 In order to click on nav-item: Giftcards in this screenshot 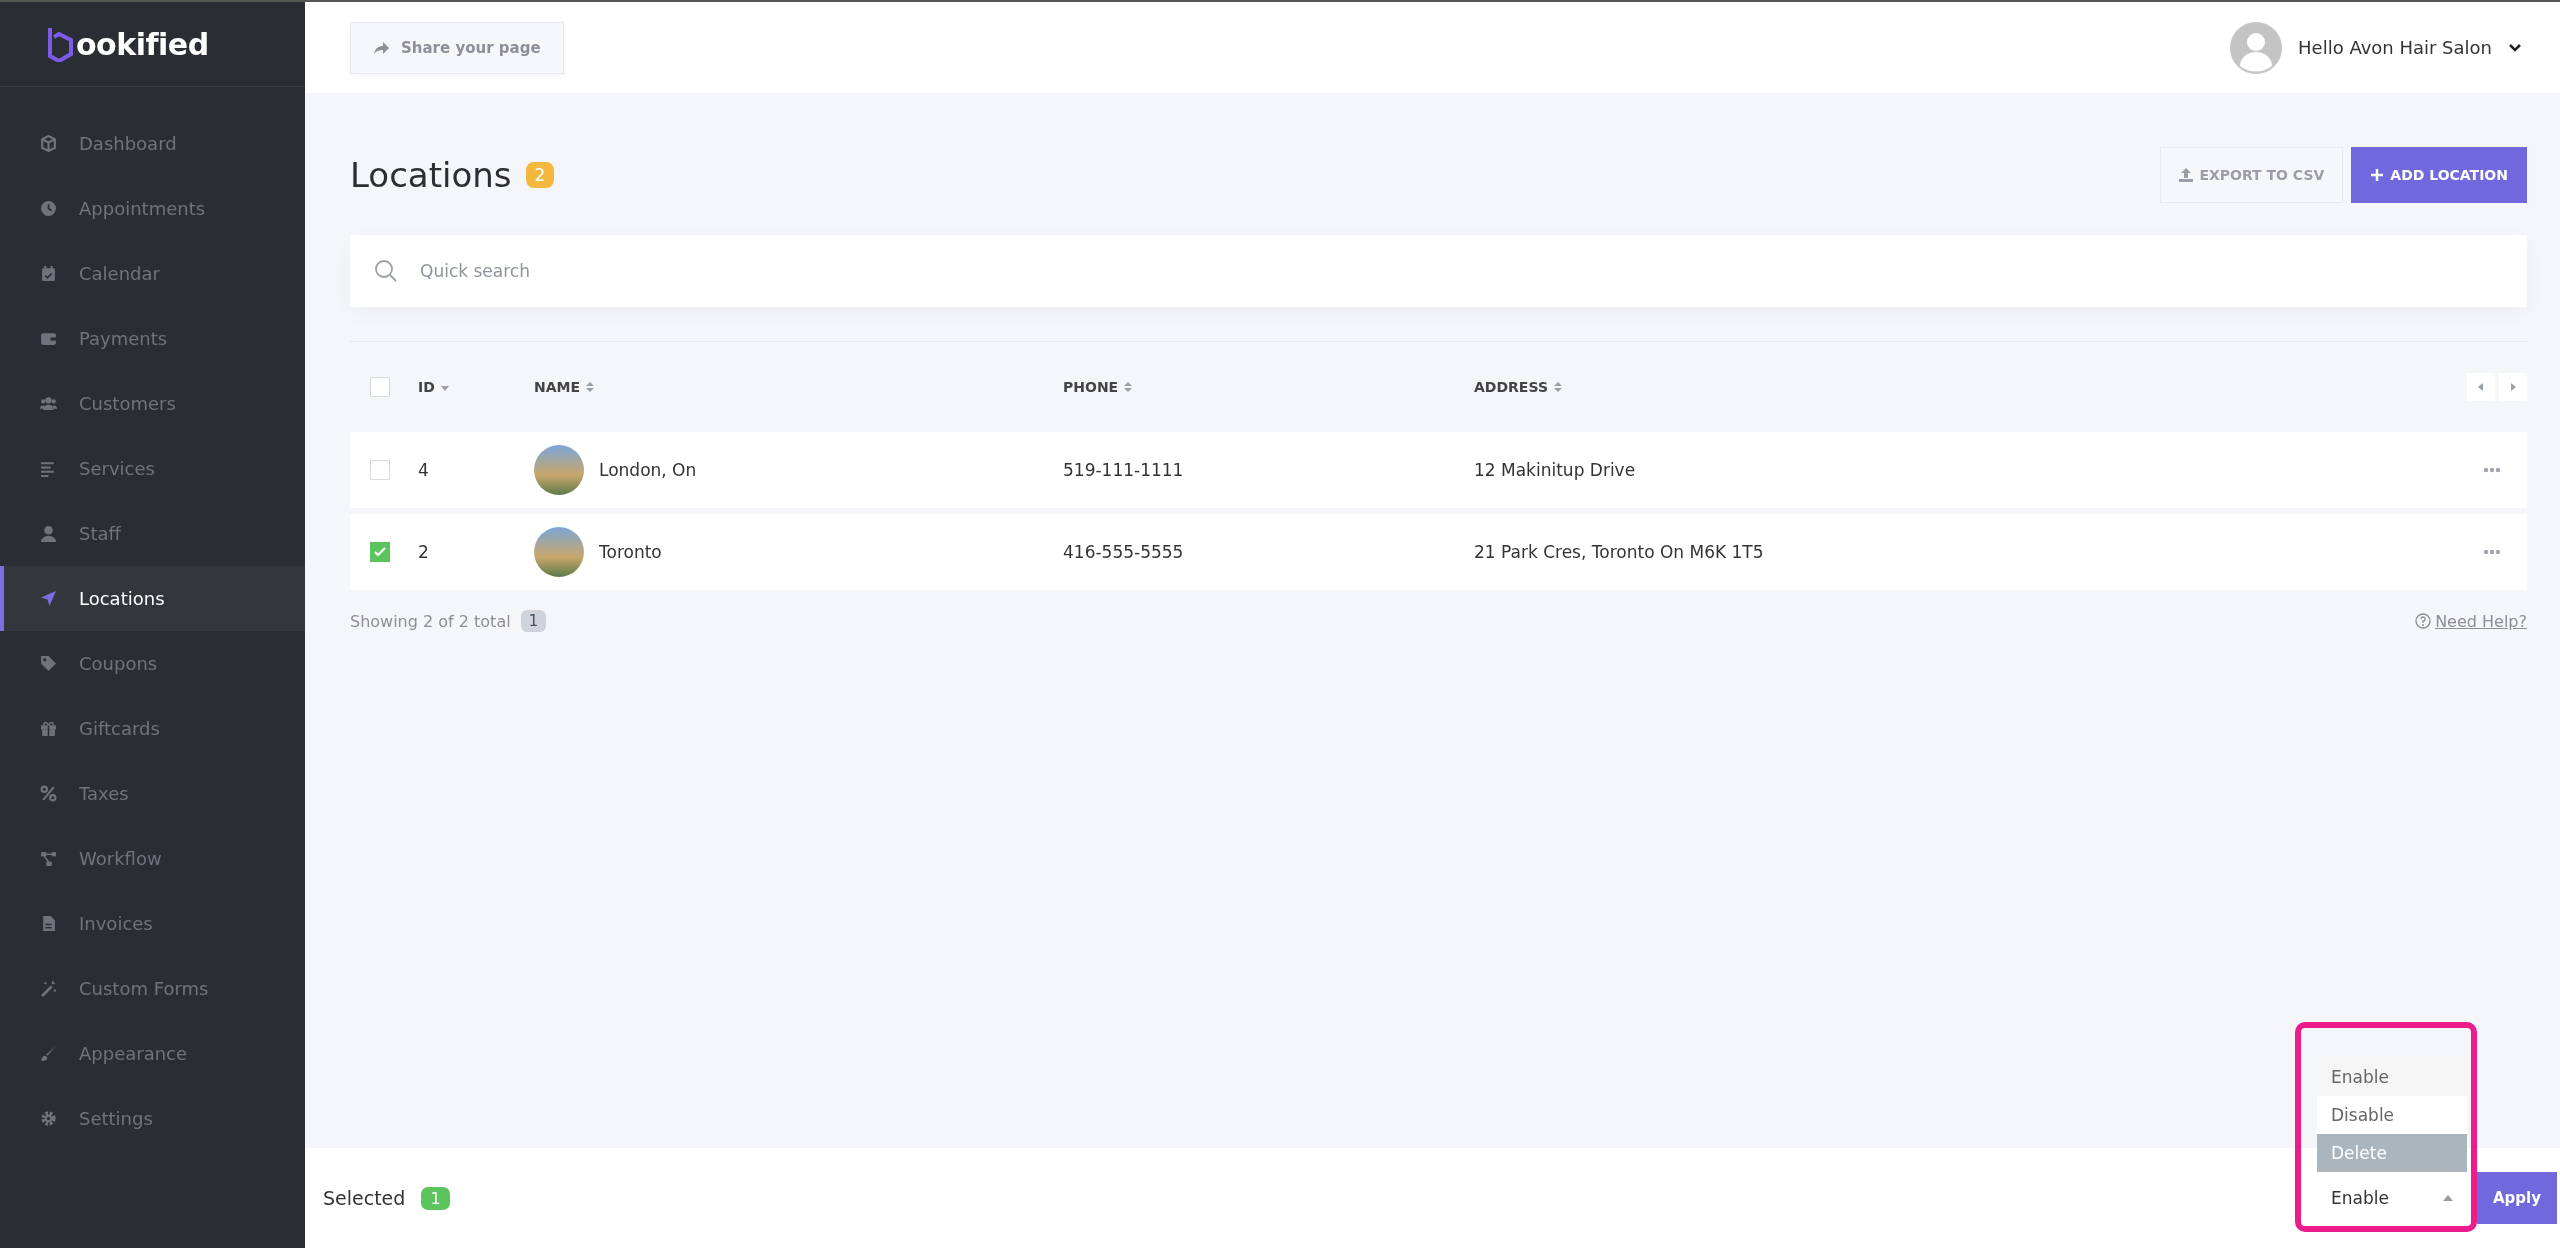, I will do `click(152, 728)`.